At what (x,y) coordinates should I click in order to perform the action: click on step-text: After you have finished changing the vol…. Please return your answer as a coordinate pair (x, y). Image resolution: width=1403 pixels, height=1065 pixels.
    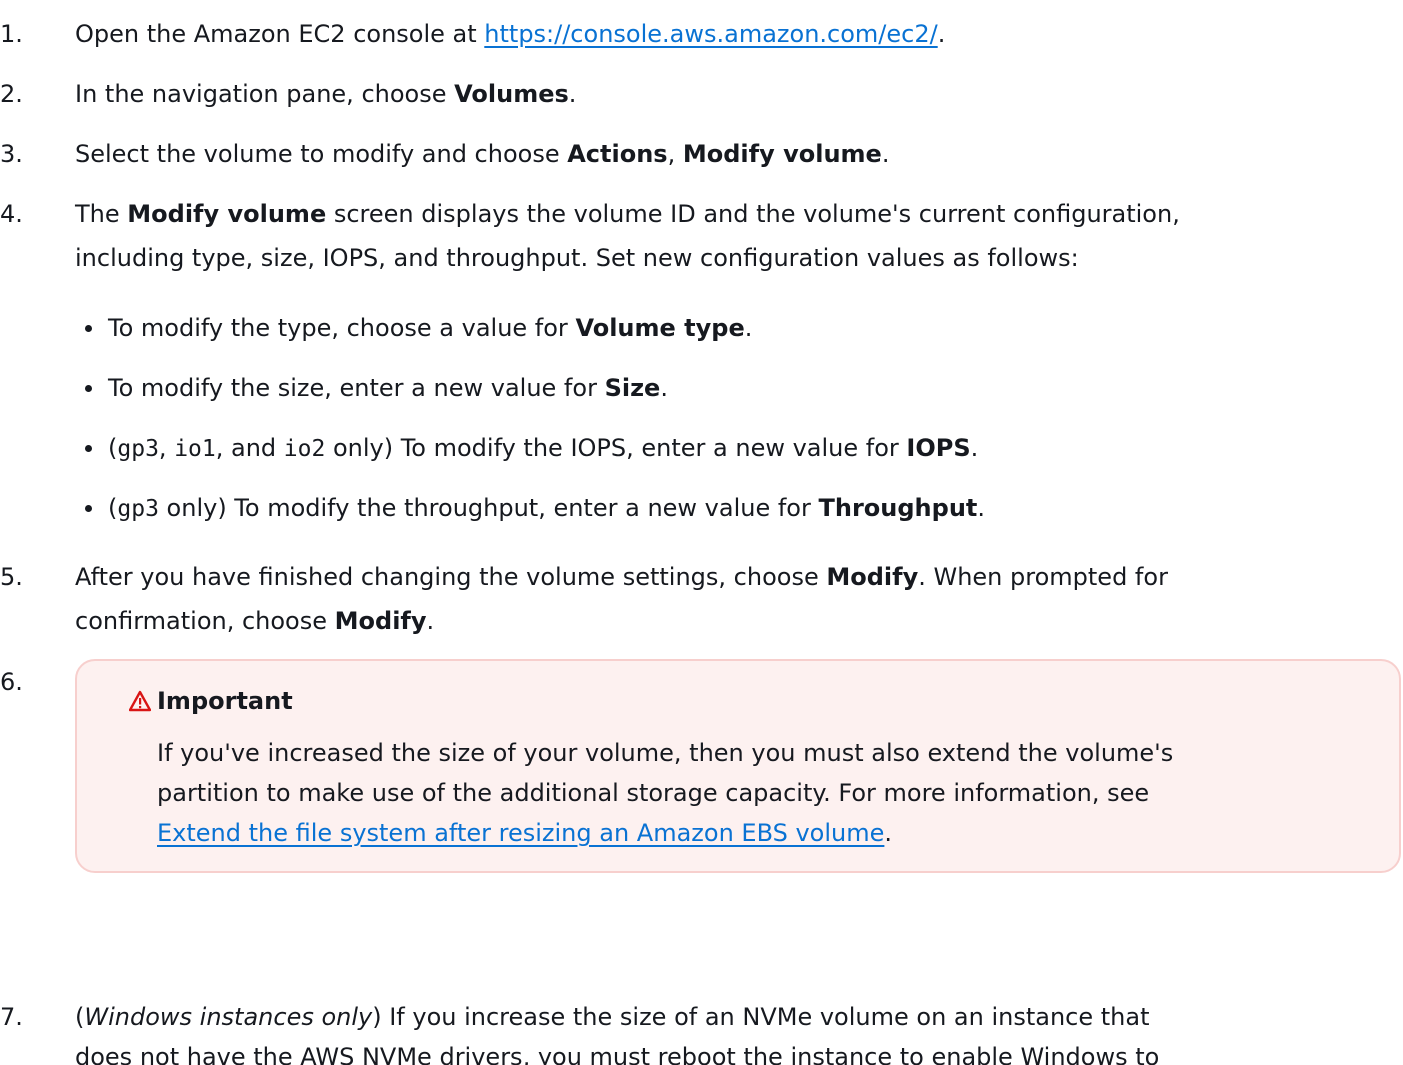
    Looking at the image, I should click on (621, 577).